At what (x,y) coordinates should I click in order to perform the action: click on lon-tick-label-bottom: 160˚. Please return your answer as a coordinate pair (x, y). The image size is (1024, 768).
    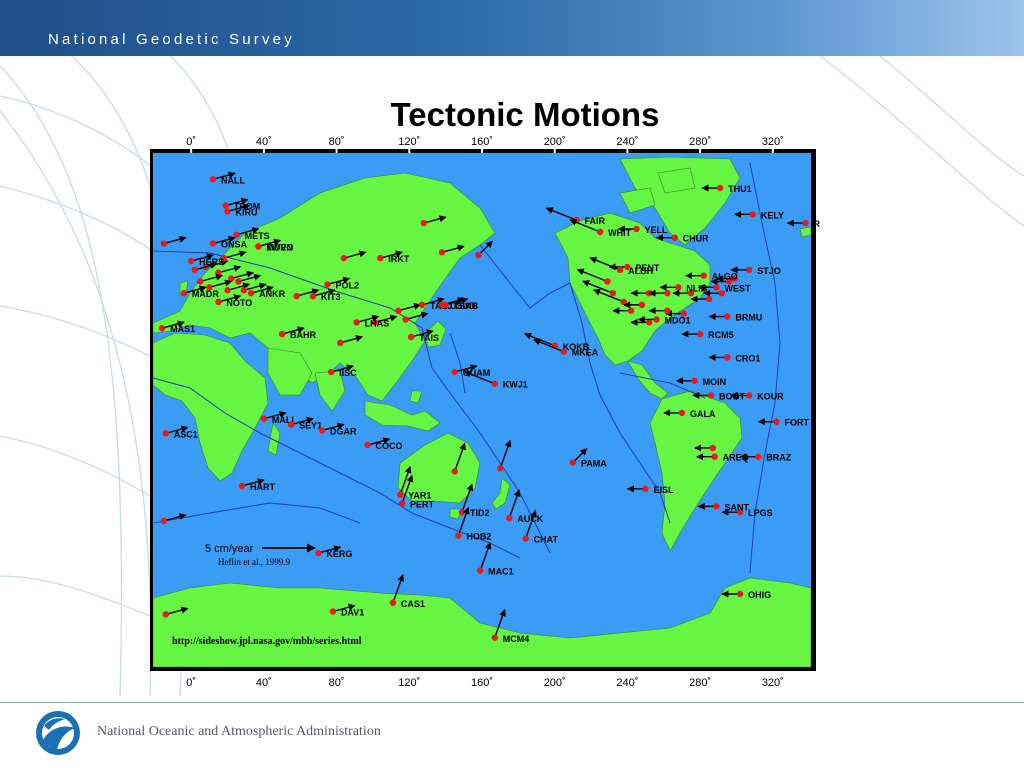
    Looking at the image, I should click on (482, 683).